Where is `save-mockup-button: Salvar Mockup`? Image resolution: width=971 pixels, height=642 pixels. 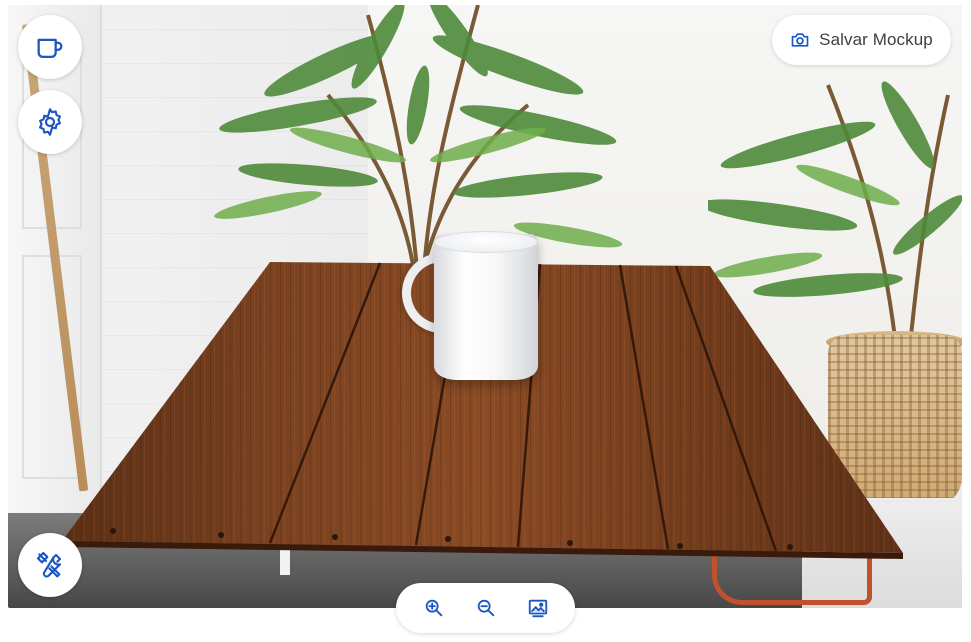
save-mockup-button: Salvar Mockup is located at coordinates (861, 40).